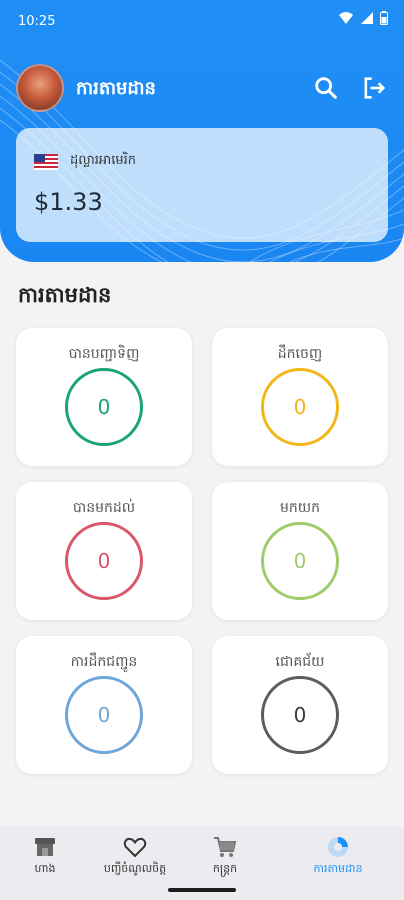 The width and height of the screenshot is (404, 900). I want to click on balance-card: ដុល្លារអាមេរិក $1.33, so click(202, 185).